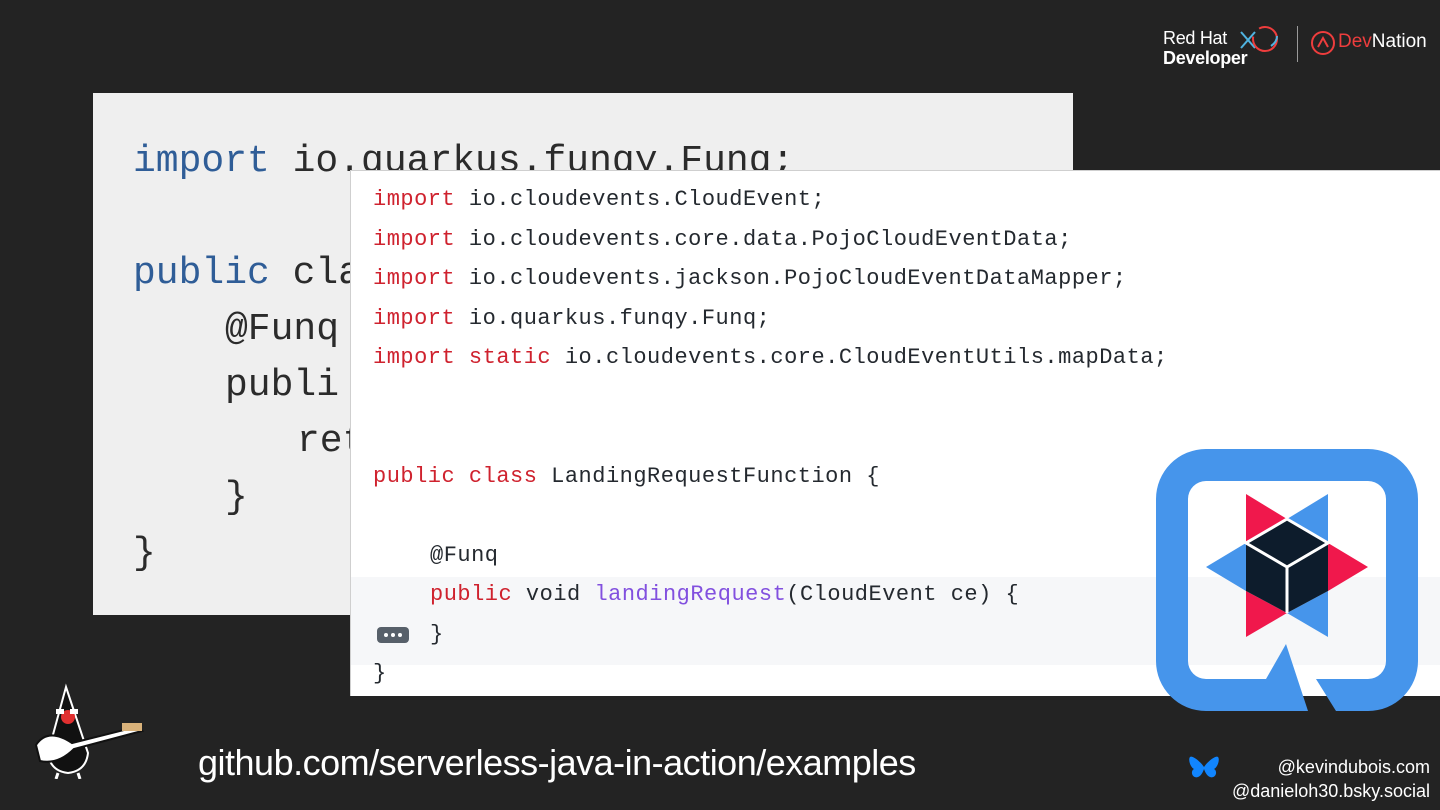 Image resolution: width=1440 pixels, height=810 pixels. What do you see at coordinates (464, 555) in the screenshot?
I see `code-line-annotation: @Funq` at bounding box center [464, 555].